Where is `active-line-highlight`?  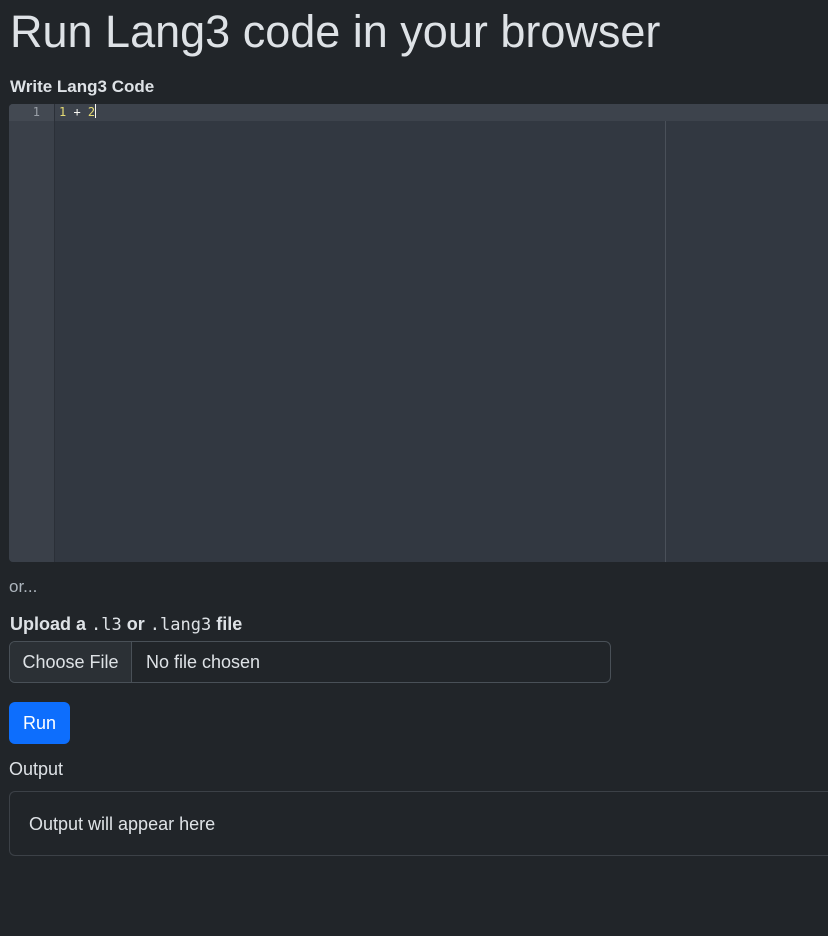
active-line-highlight is located at coordinates (418, 112).